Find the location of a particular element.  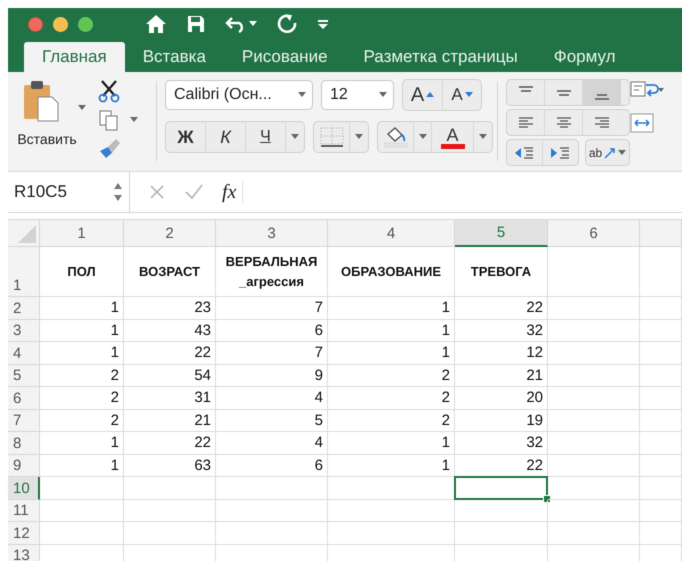

up-triangle-icon is located at coordinates (430, 95).